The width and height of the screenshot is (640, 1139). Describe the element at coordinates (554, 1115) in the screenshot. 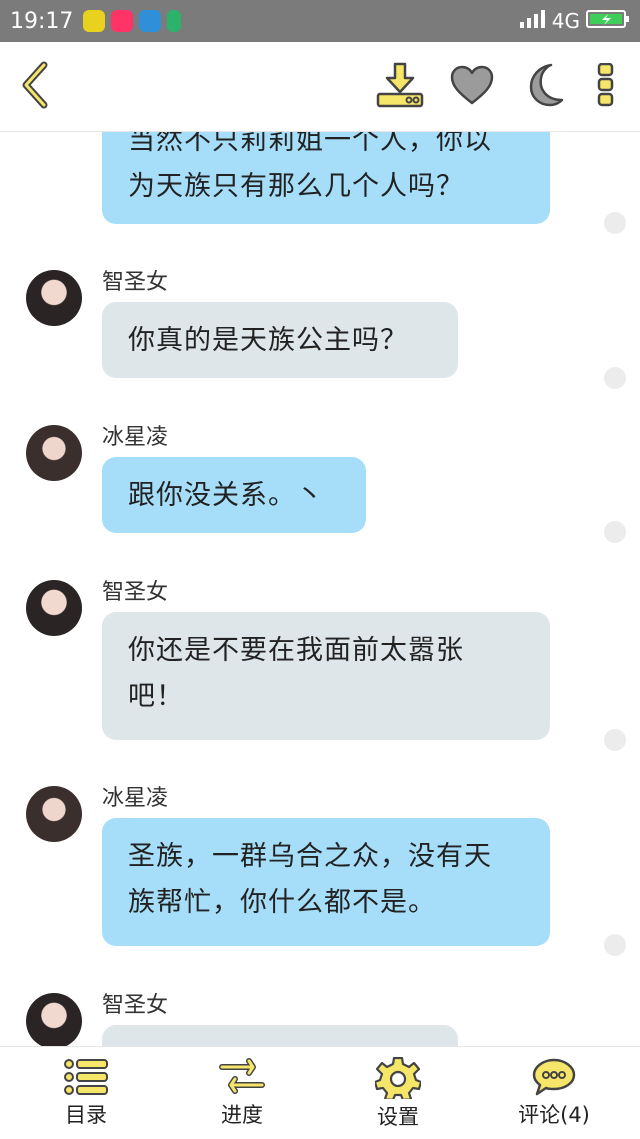

I see `nav-label: 评论(4)` at that location.